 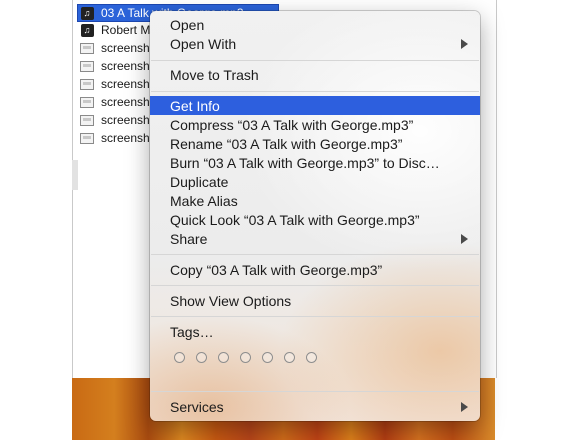 What do you see at coordinates (195, 105) in the screenshot?
I see `menu-item-label: Get Info` at bounding box center [195, 105].